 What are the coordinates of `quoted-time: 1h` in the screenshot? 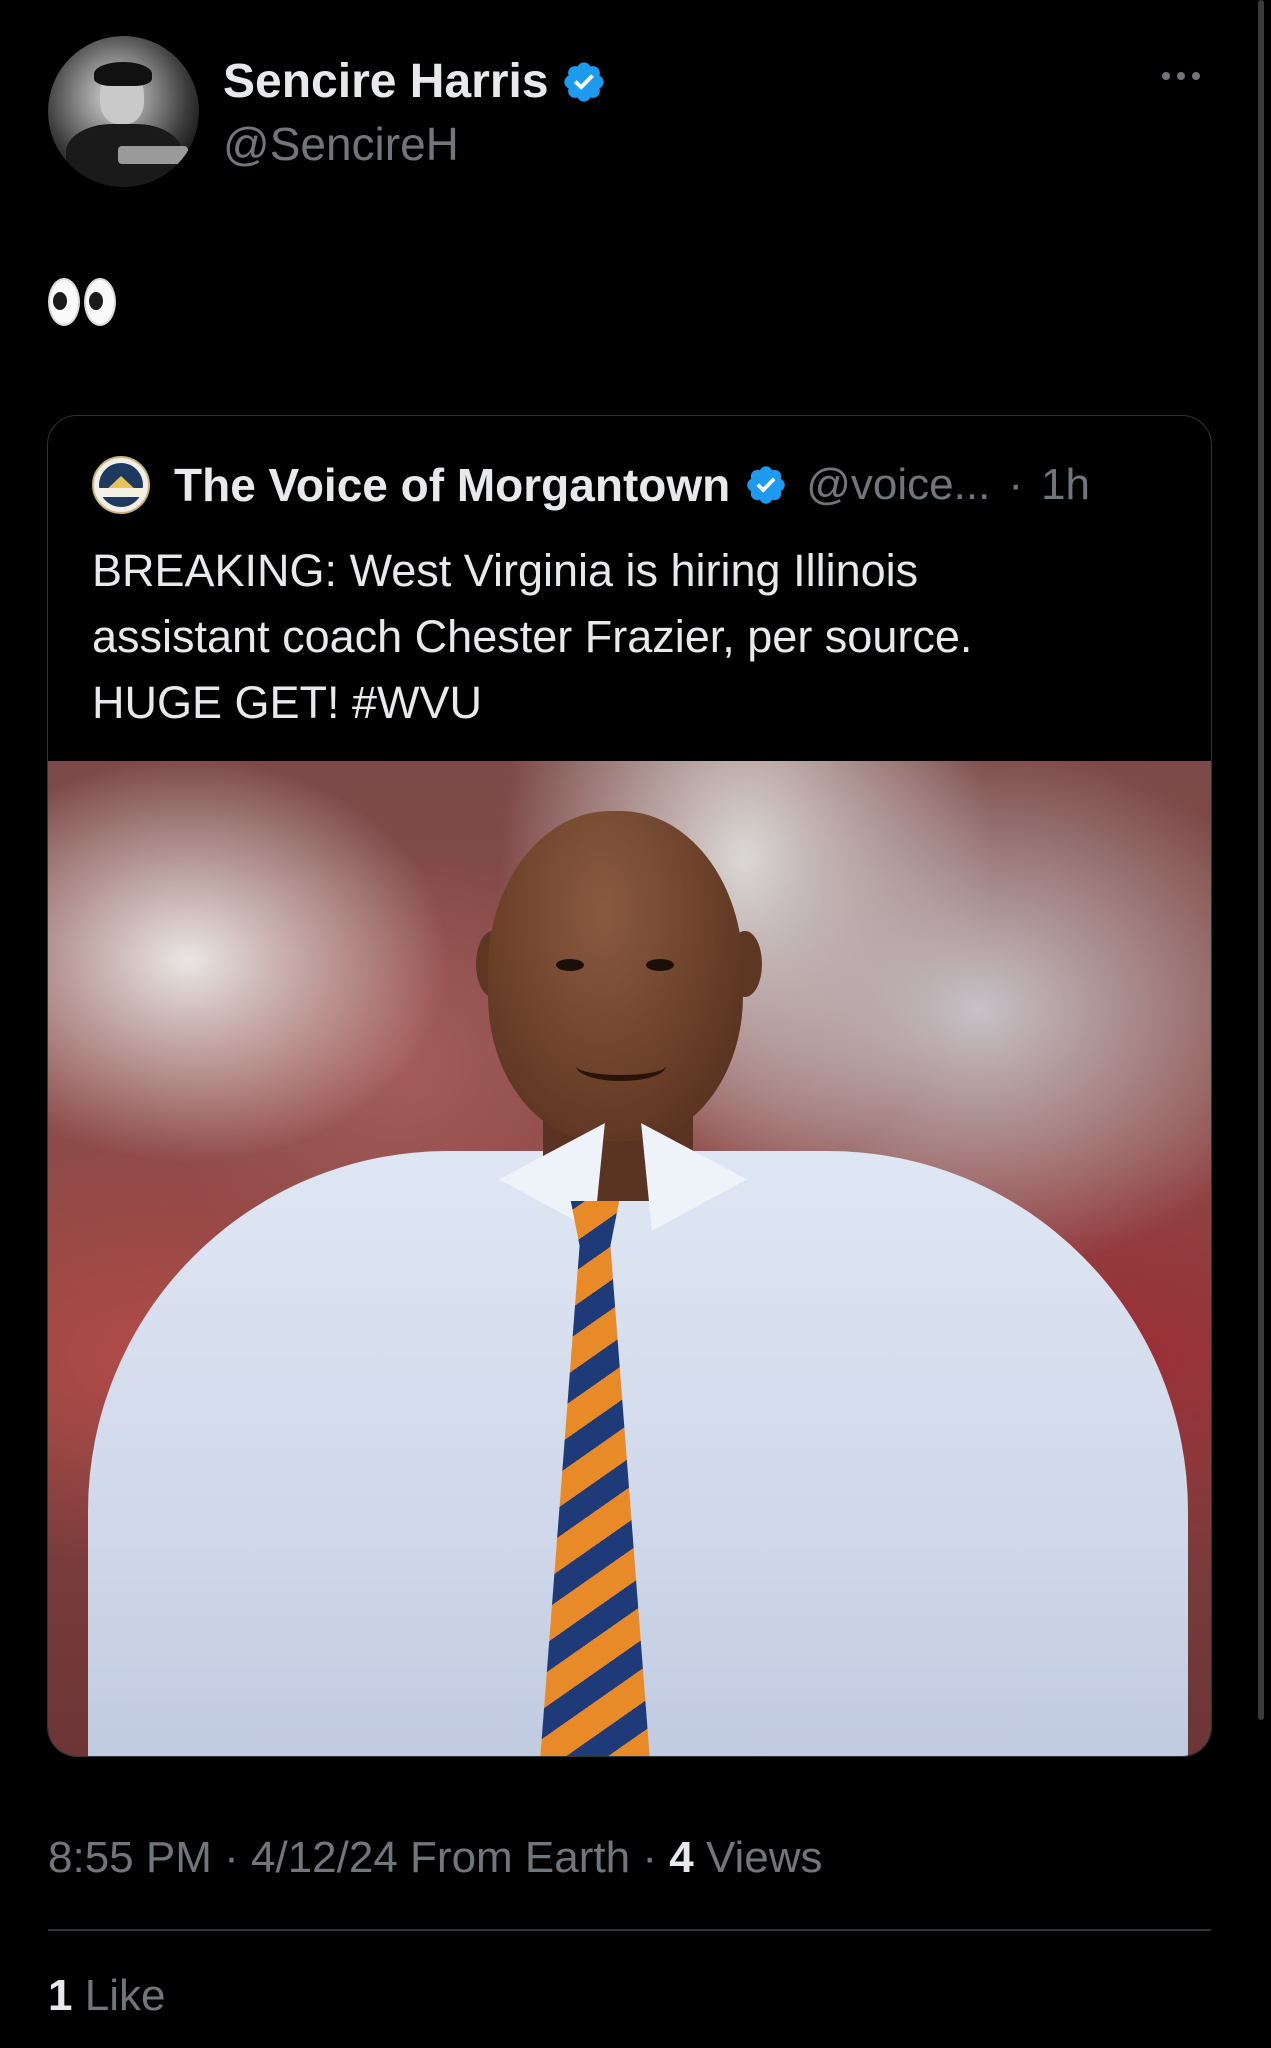 It's located at (1065, 485).